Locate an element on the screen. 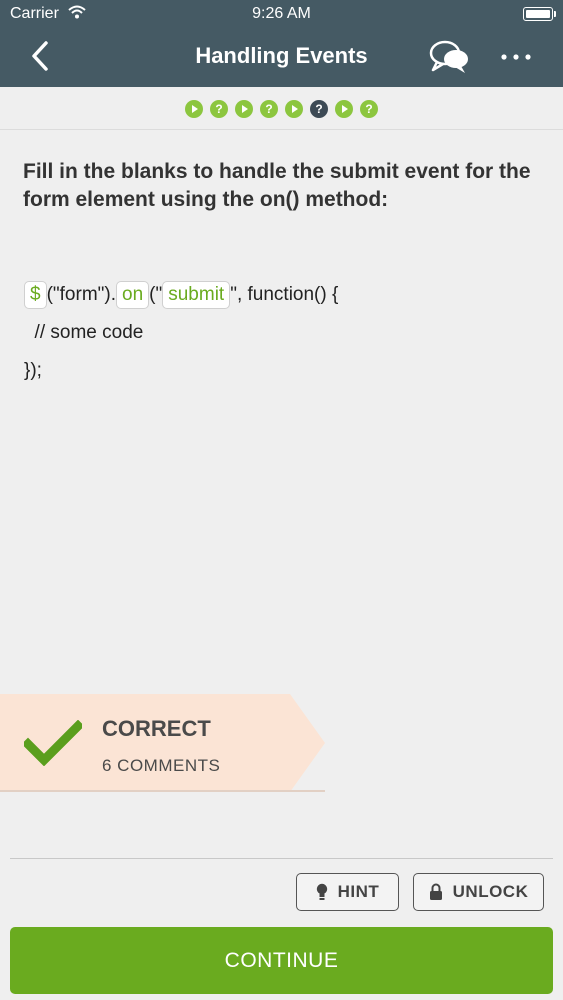 The image size is (563, 1000). result-banner: CORRECT 6 COMMENTS is located at coordinates (162, 743).